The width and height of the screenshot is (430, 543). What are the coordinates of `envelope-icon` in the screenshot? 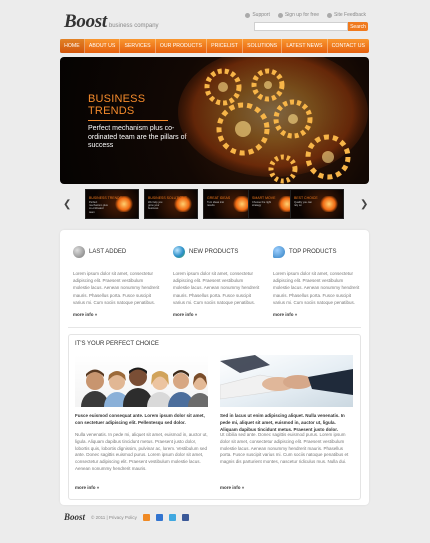 It's located at (183, 204).